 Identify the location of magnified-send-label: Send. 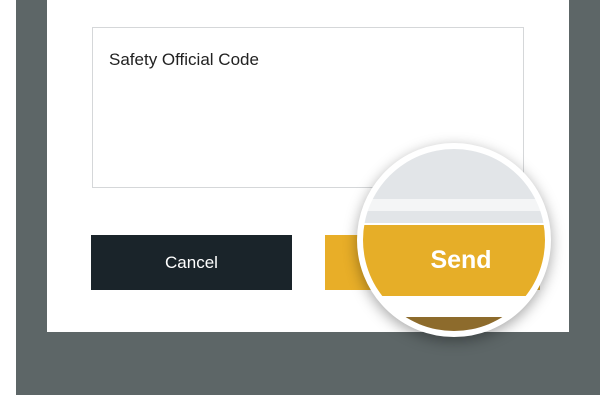
(461, 260).